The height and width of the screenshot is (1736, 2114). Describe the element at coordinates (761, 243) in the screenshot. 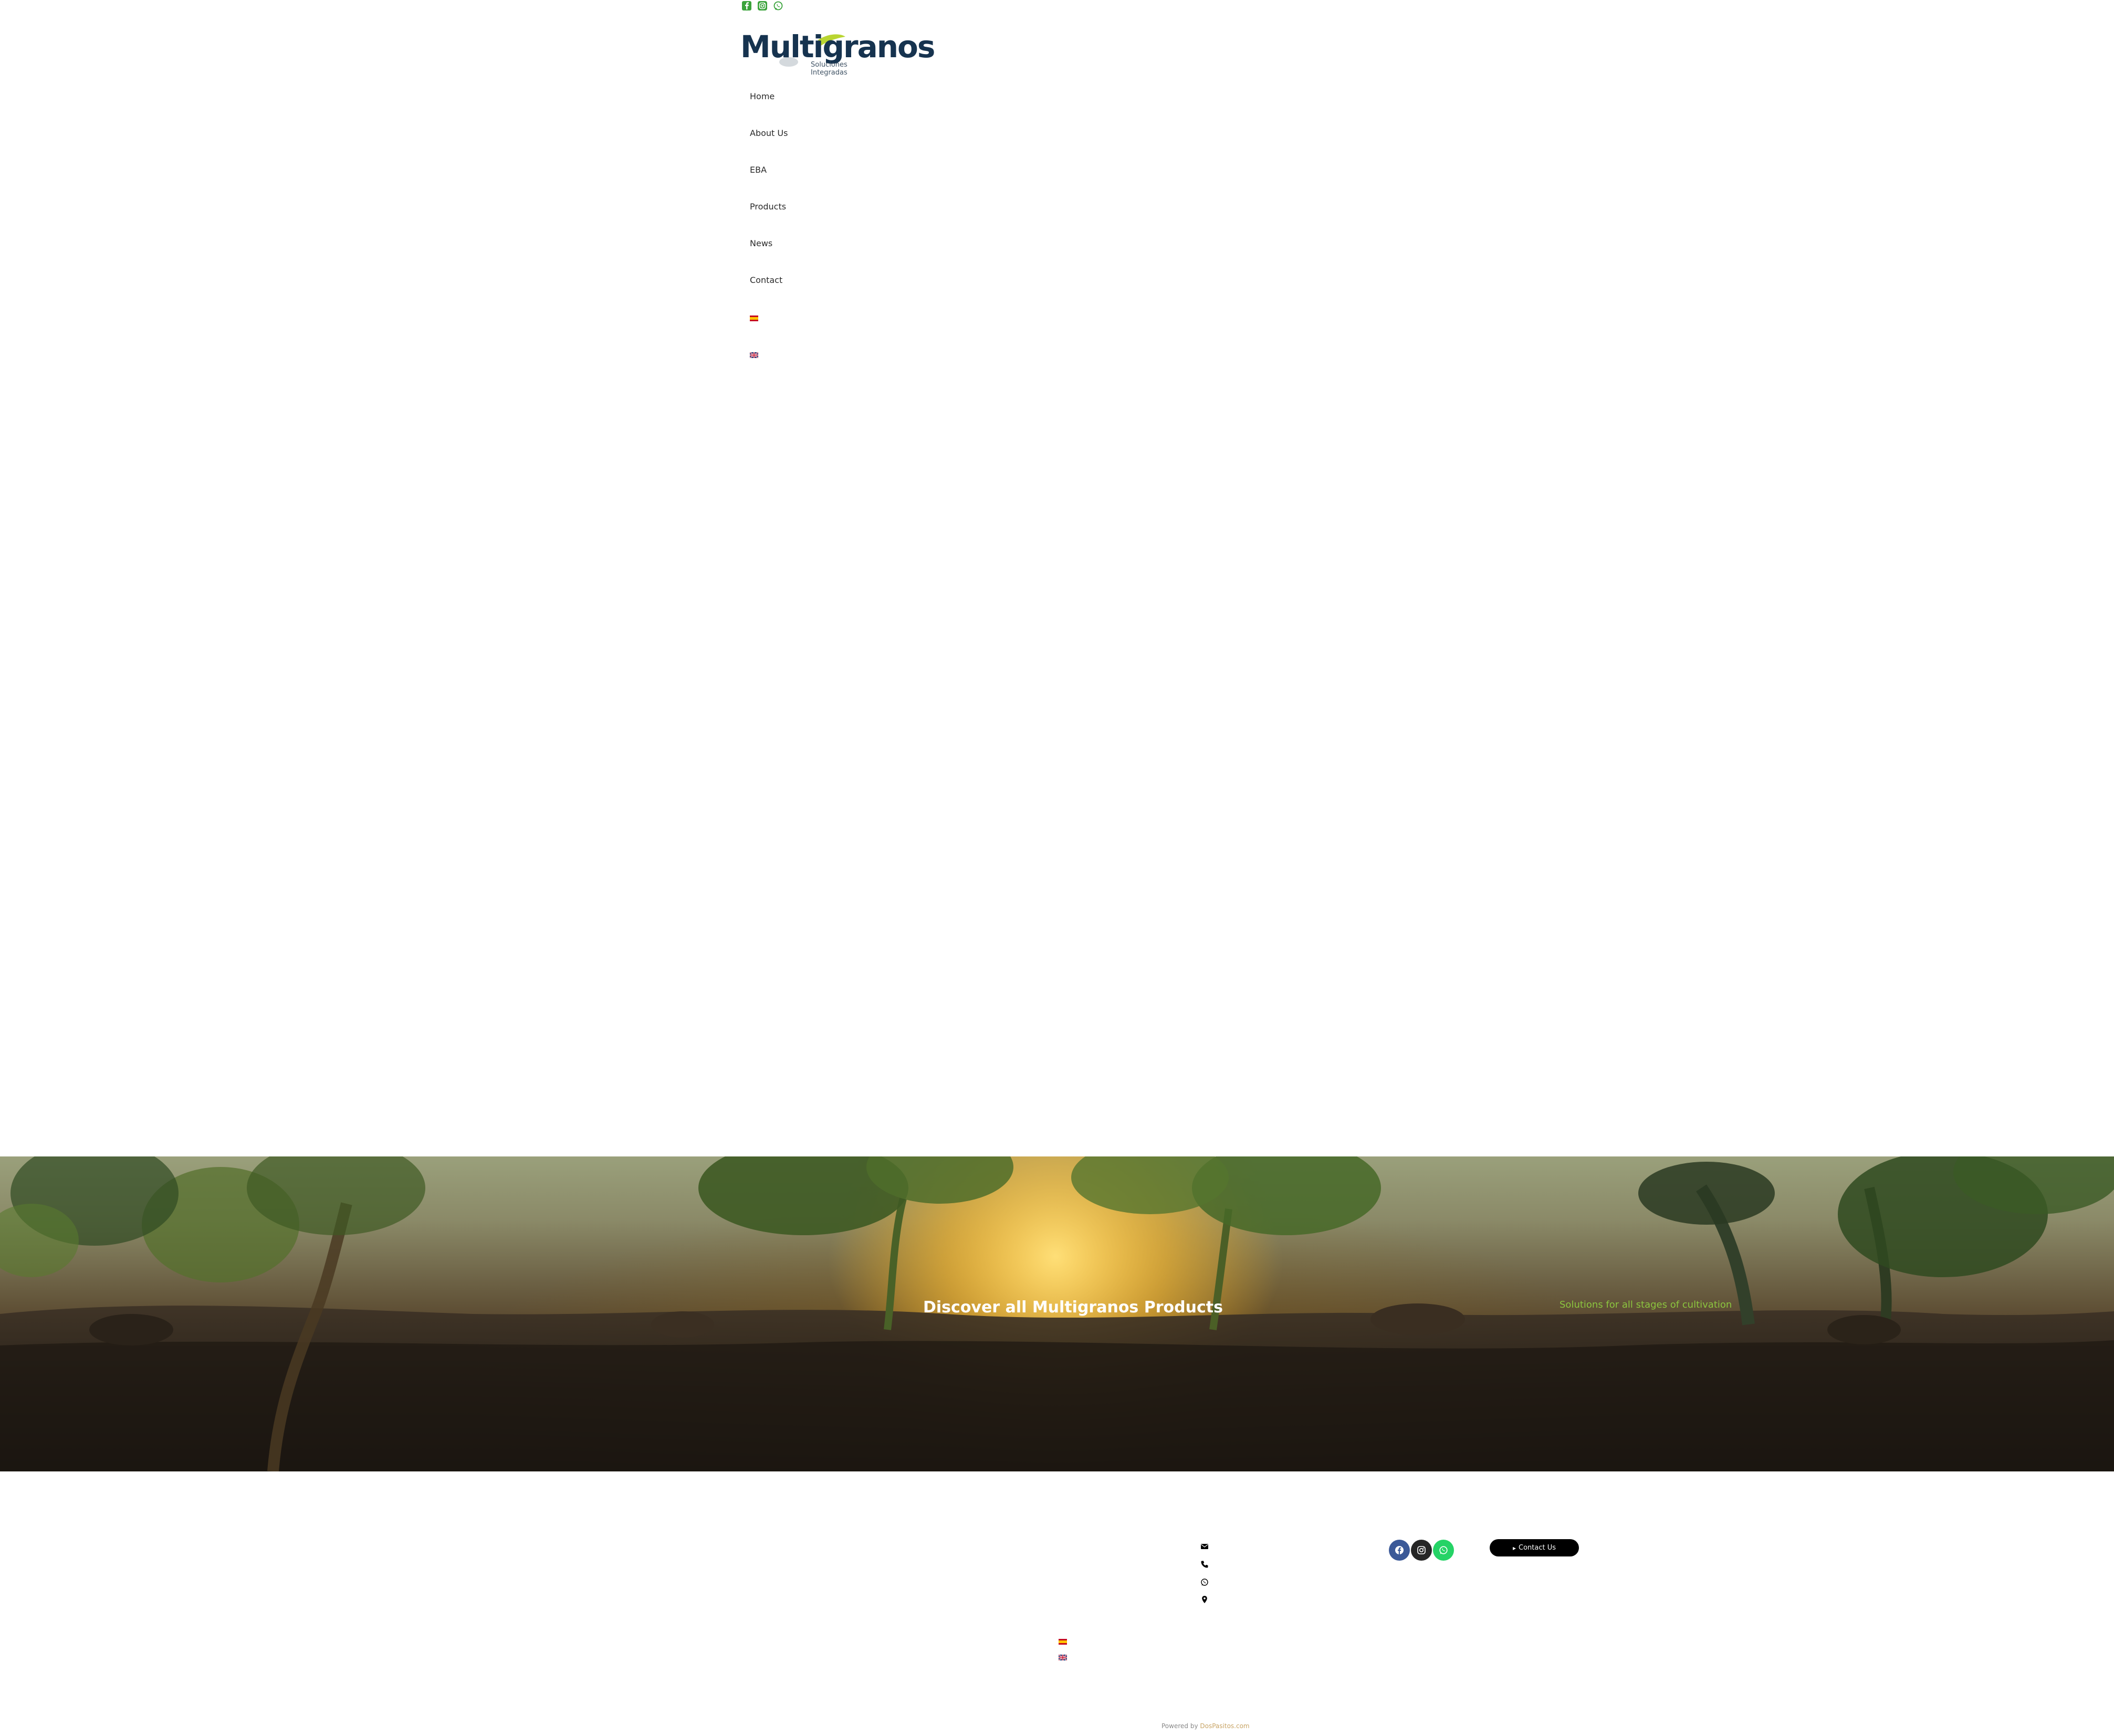

I see `nav-item-news: News` at that location.